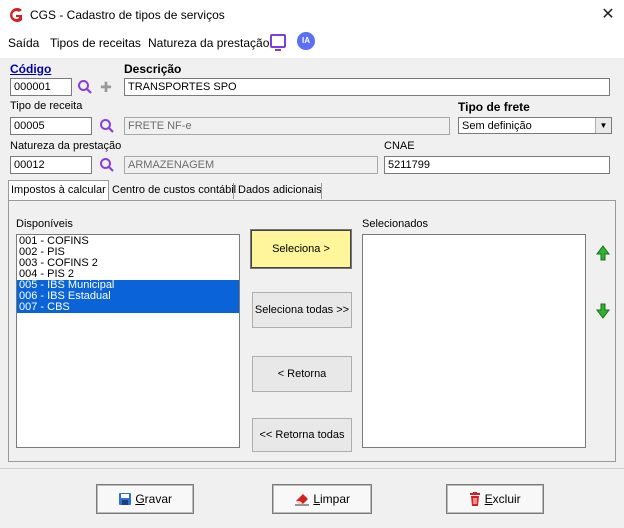 The height and width of the screenshot is (528, 624). Describe the element at coordinates (535, 125) in the screenshot. I see `tipo-frete-select: Sem definição ▼` at that location.